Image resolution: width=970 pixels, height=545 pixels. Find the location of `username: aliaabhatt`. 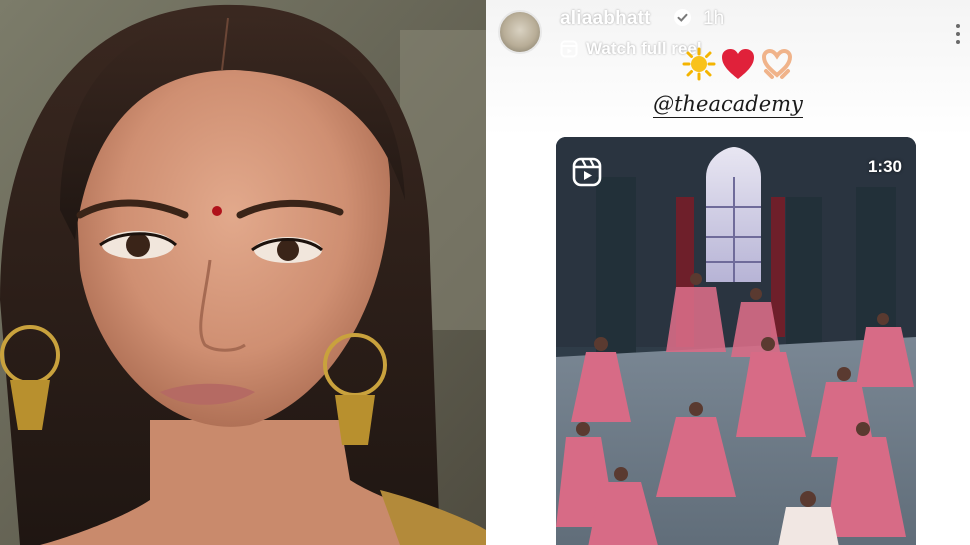

username: aliaabhatt is located at coordinates (605, 19).